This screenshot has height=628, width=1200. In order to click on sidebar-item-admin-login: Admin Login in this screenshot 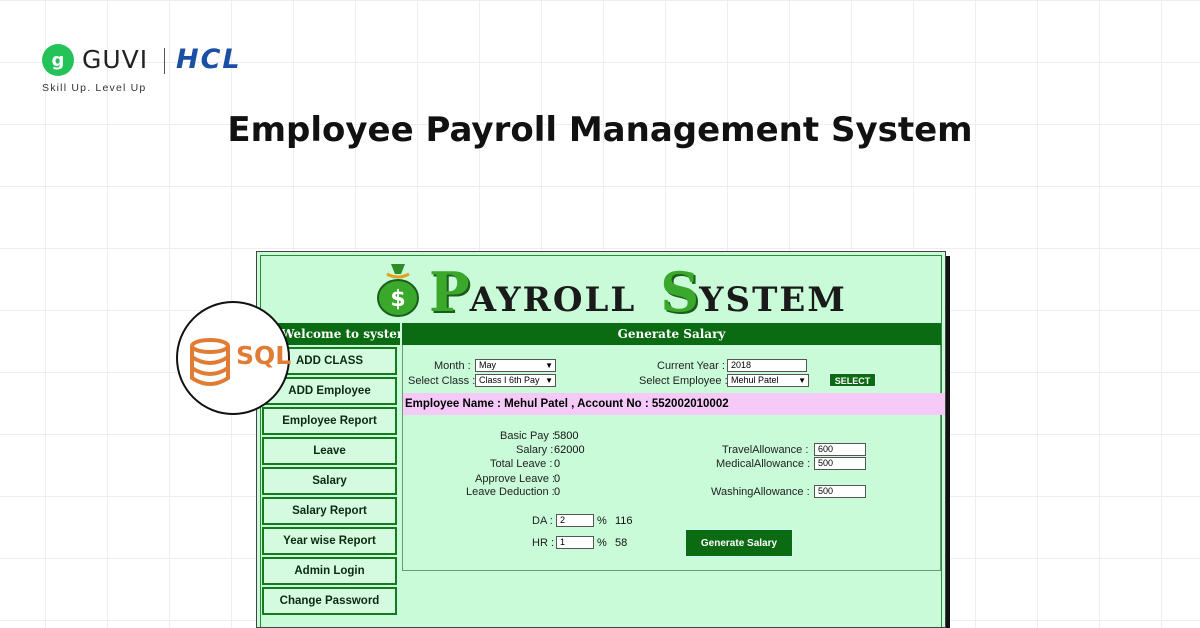, I will do `click(329, 571)`.